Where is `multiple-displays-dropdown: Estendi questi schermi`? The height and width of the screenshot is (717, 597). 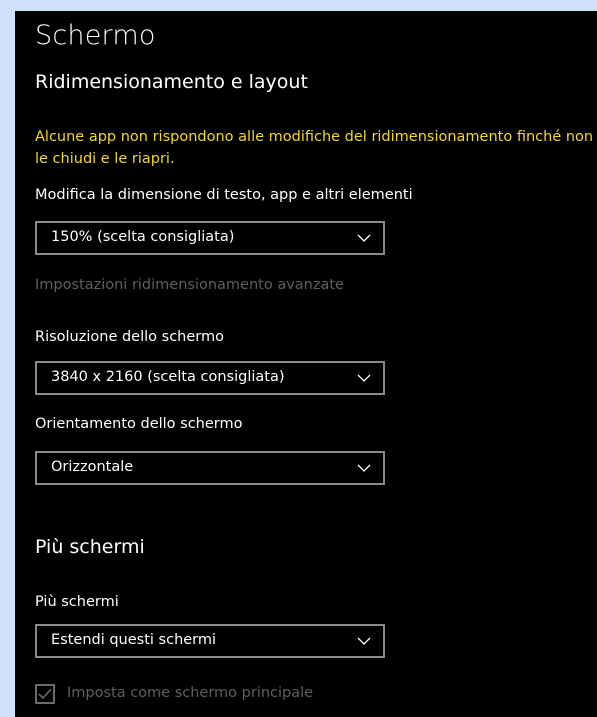 multiple-displays-dropdown: Estendi questi schermi is located at coordinates (210, 641).